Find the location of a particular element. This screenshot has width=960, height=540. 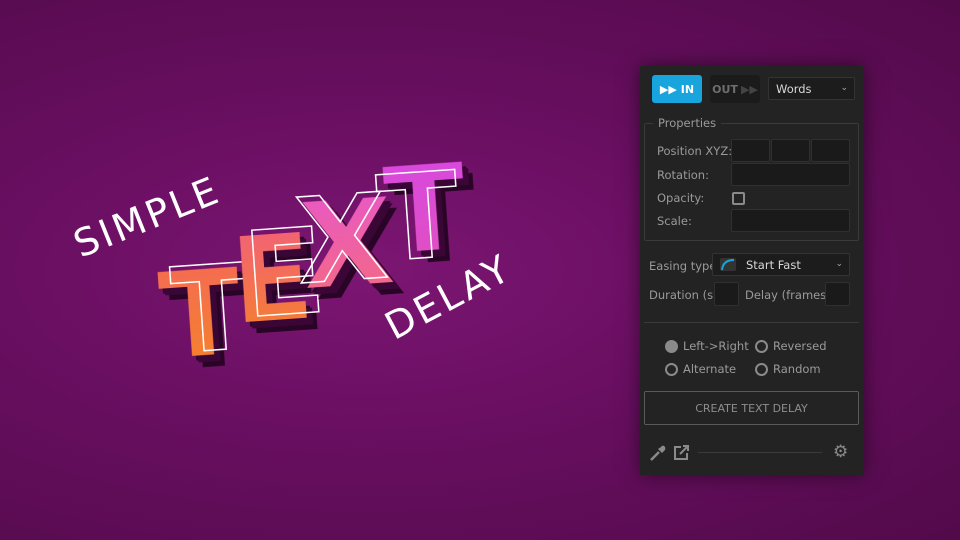

eyedropper-icon is located at coordinates (658, 453).